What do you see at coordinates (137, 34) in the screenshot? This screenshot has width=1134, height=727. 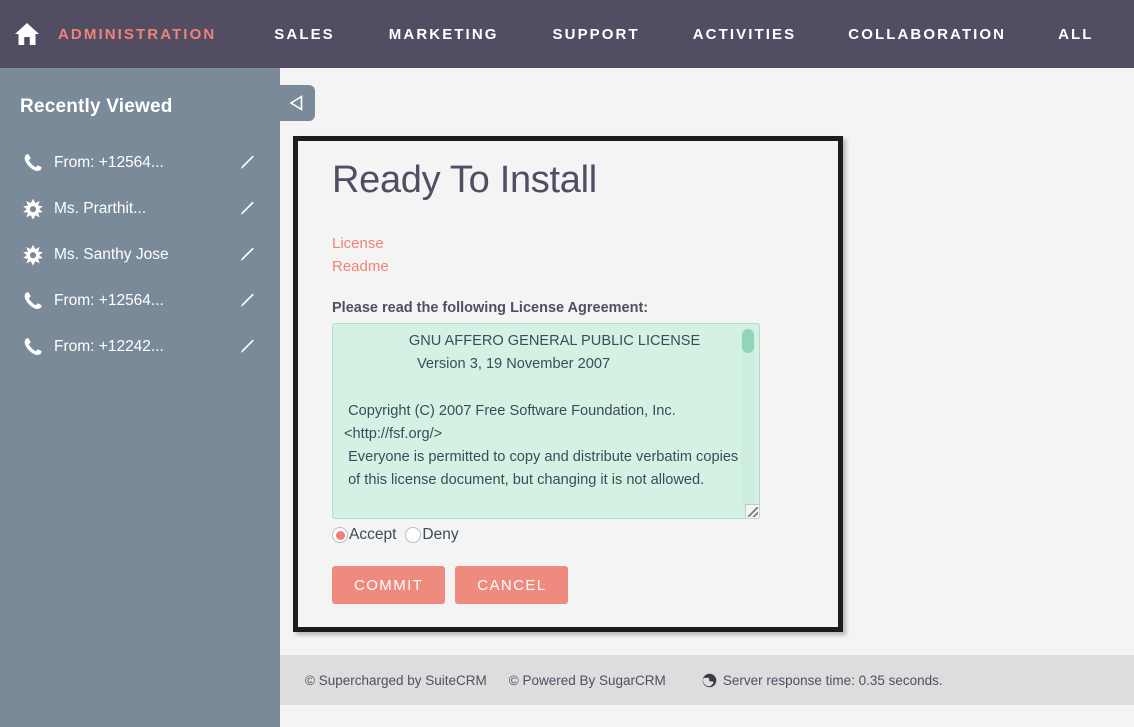 I see `nav-item-administration: Administration` at bounding box center [137, 34].